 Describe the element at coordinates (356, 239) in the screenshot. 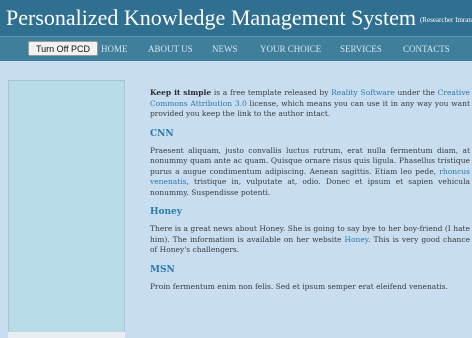

I see `honey-link: Honey` at that location.